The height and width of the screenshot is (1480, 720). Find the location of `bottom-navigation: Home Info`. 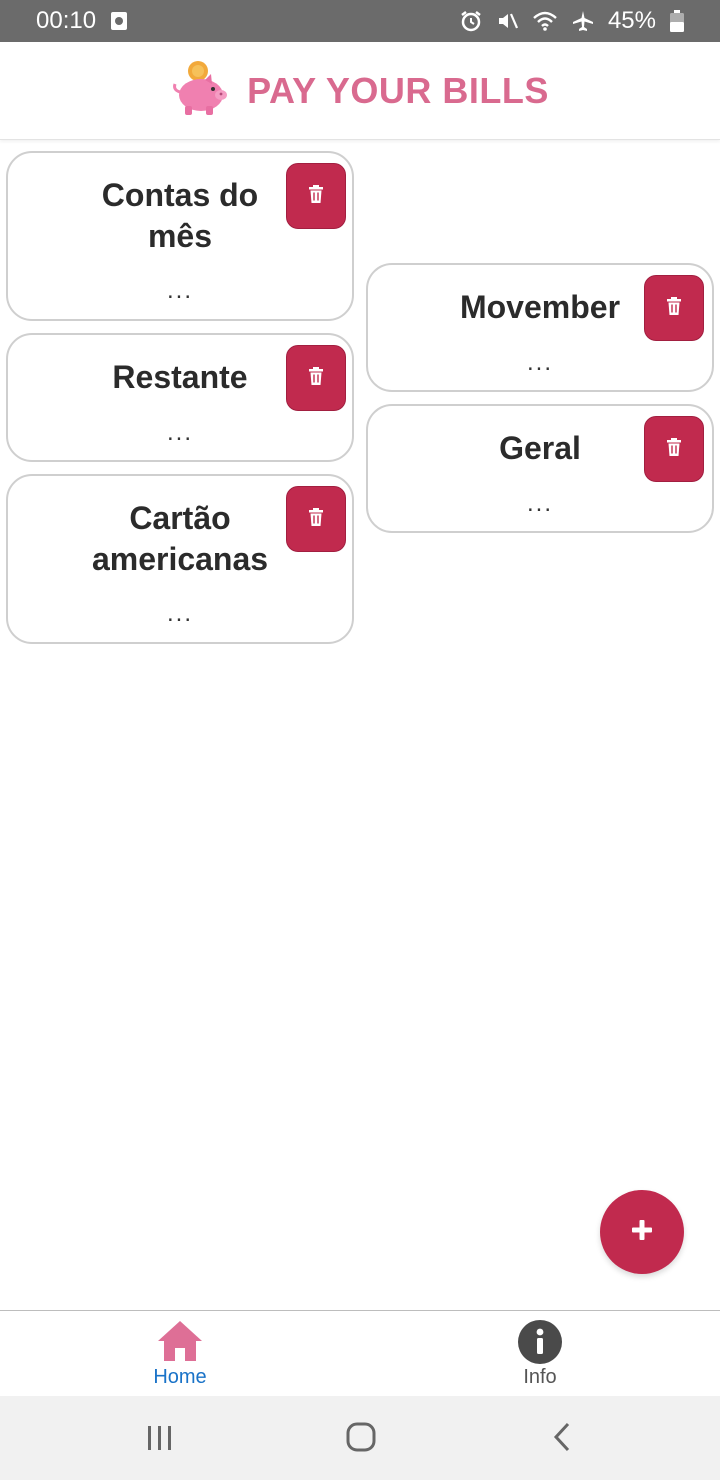

bottom-navigation: Home Info is located at coordinates (360, 1353).